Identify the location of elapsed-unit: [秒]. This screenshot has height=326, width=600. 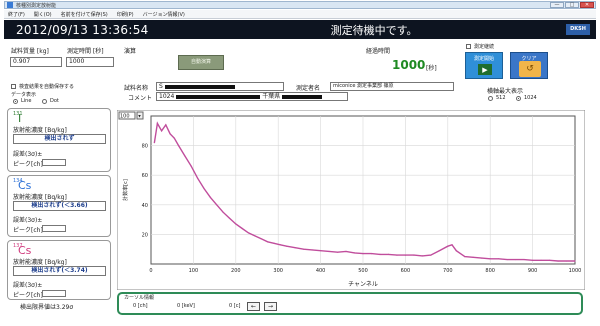
(431, 68).